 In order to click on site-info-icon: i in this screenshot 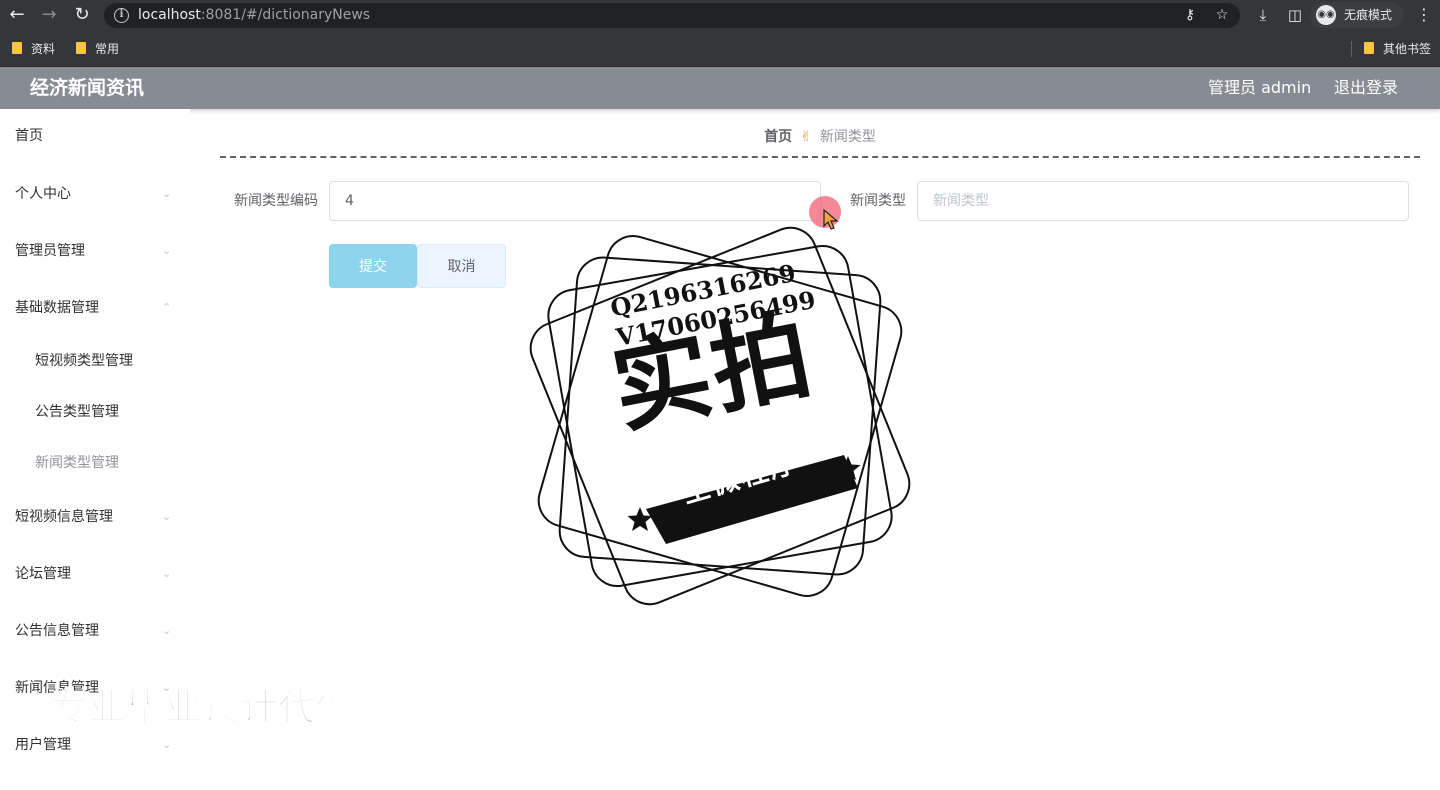, I will do `click(121, 15)`.